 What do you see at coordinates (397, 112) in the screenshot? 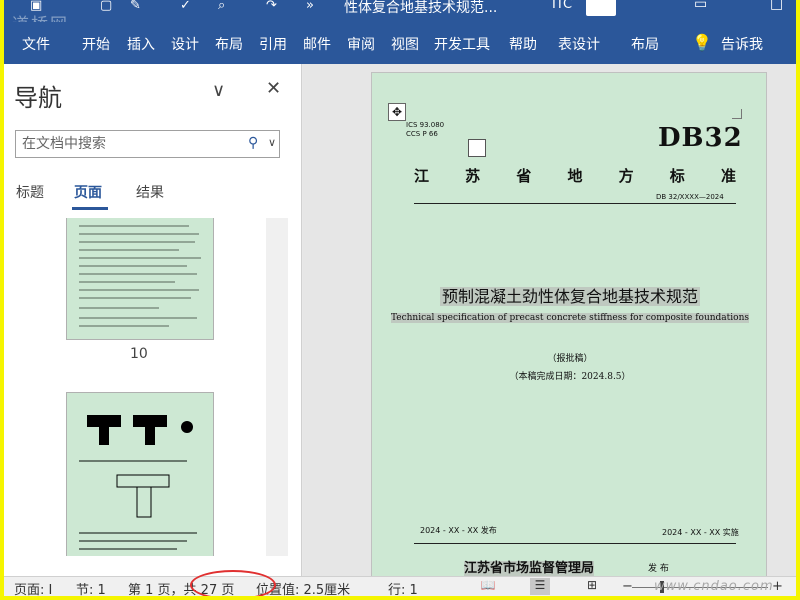
I see `move-handle-icon: ✥` at bounding box center [397, 112].